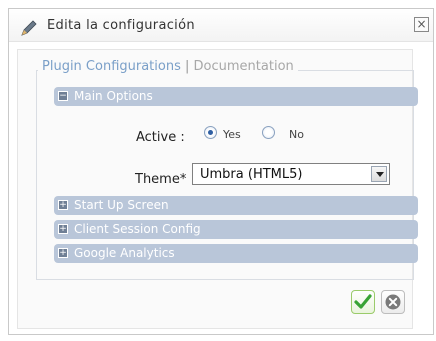  What do you see at coordinates (236, 96) in the screenshot?
I see `section-main-options: − Main Options` at bounding box center [236, 96].